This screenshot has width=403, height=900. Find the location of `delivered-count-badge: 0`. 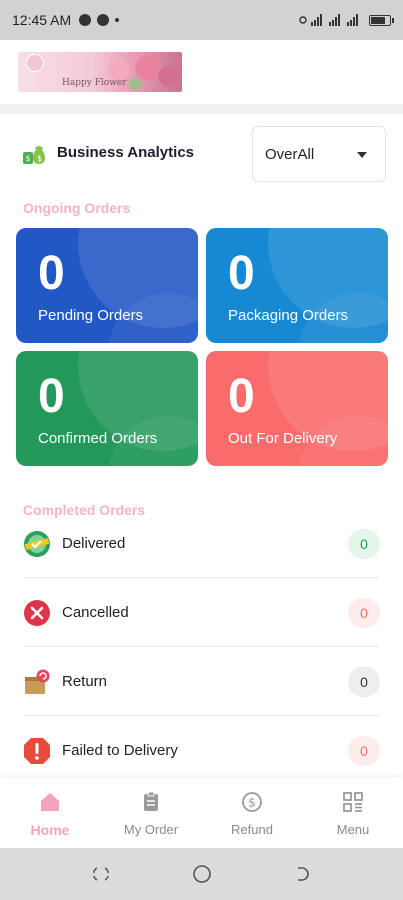

delivered-count-badge: 0 is located at coordinates (364, 544).